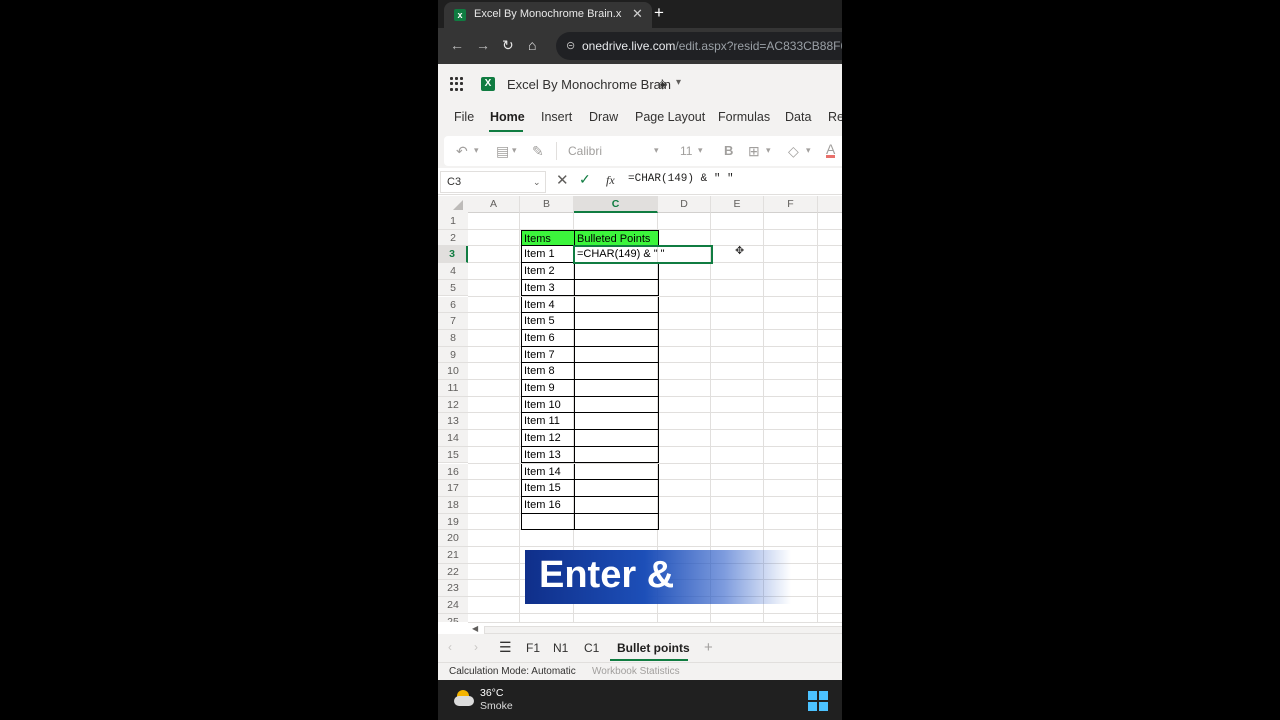  What do you see at coordinates (537, 182) in the screenshot?
I see `name-box-chevron-icon: ⌄` at bounding box center [537, 182].